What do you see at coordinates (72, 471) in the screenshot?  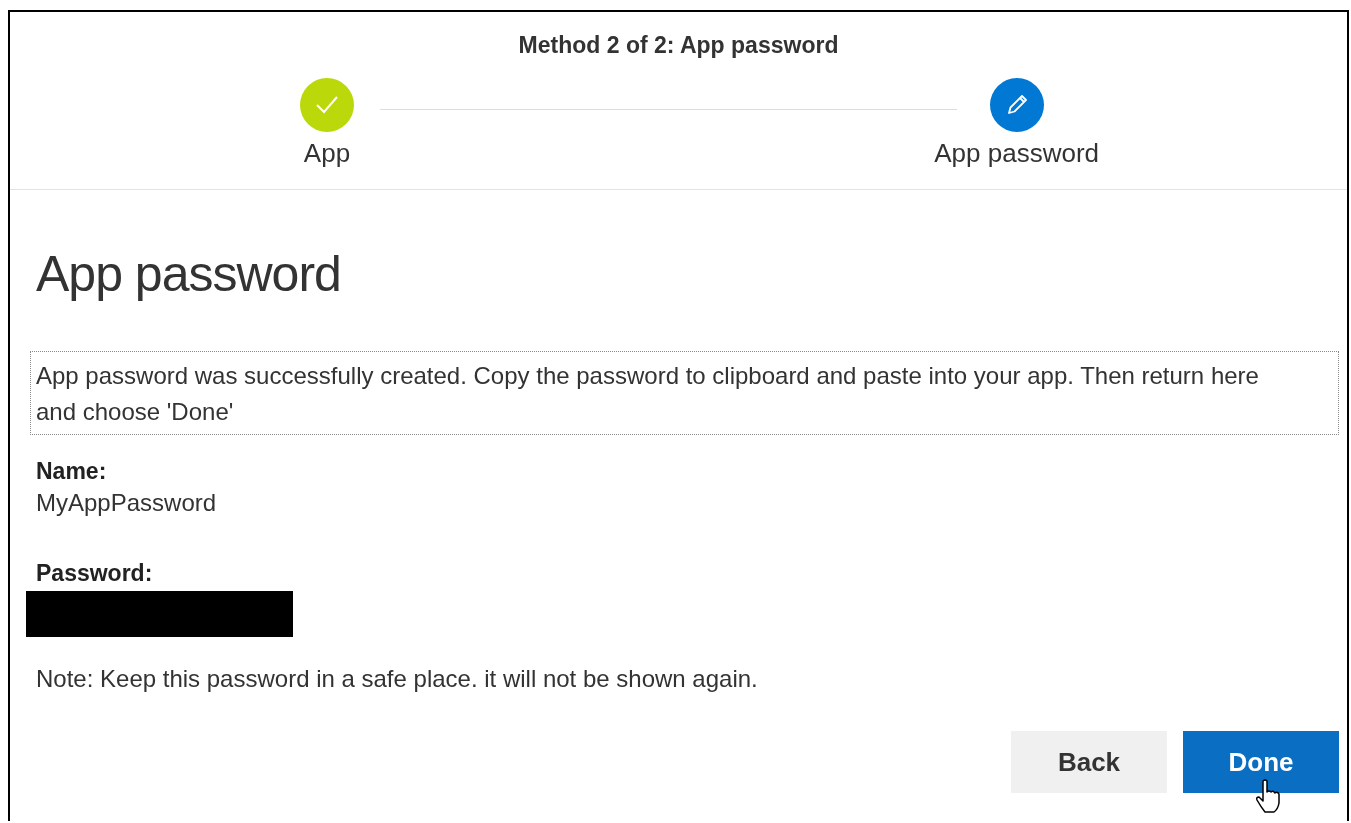 I see `field-label: Name:` at bounding box center [72, 471].